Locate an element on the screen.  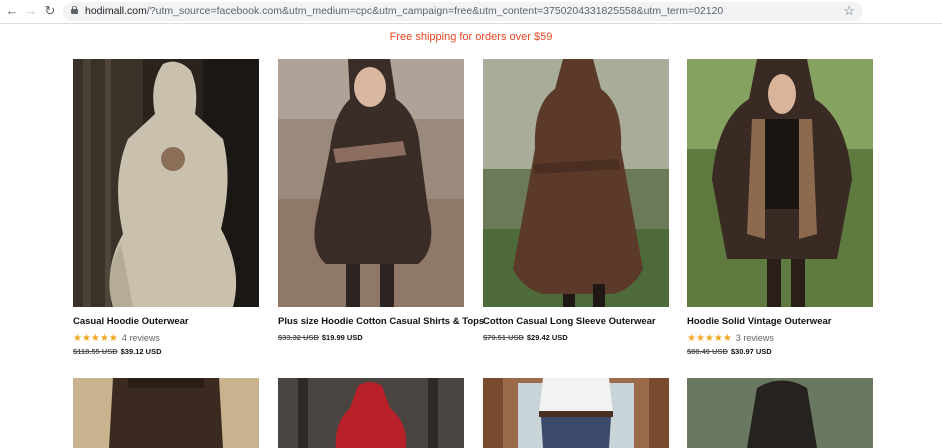
review-count: 4 reviews is located at coordinates (141, 338).